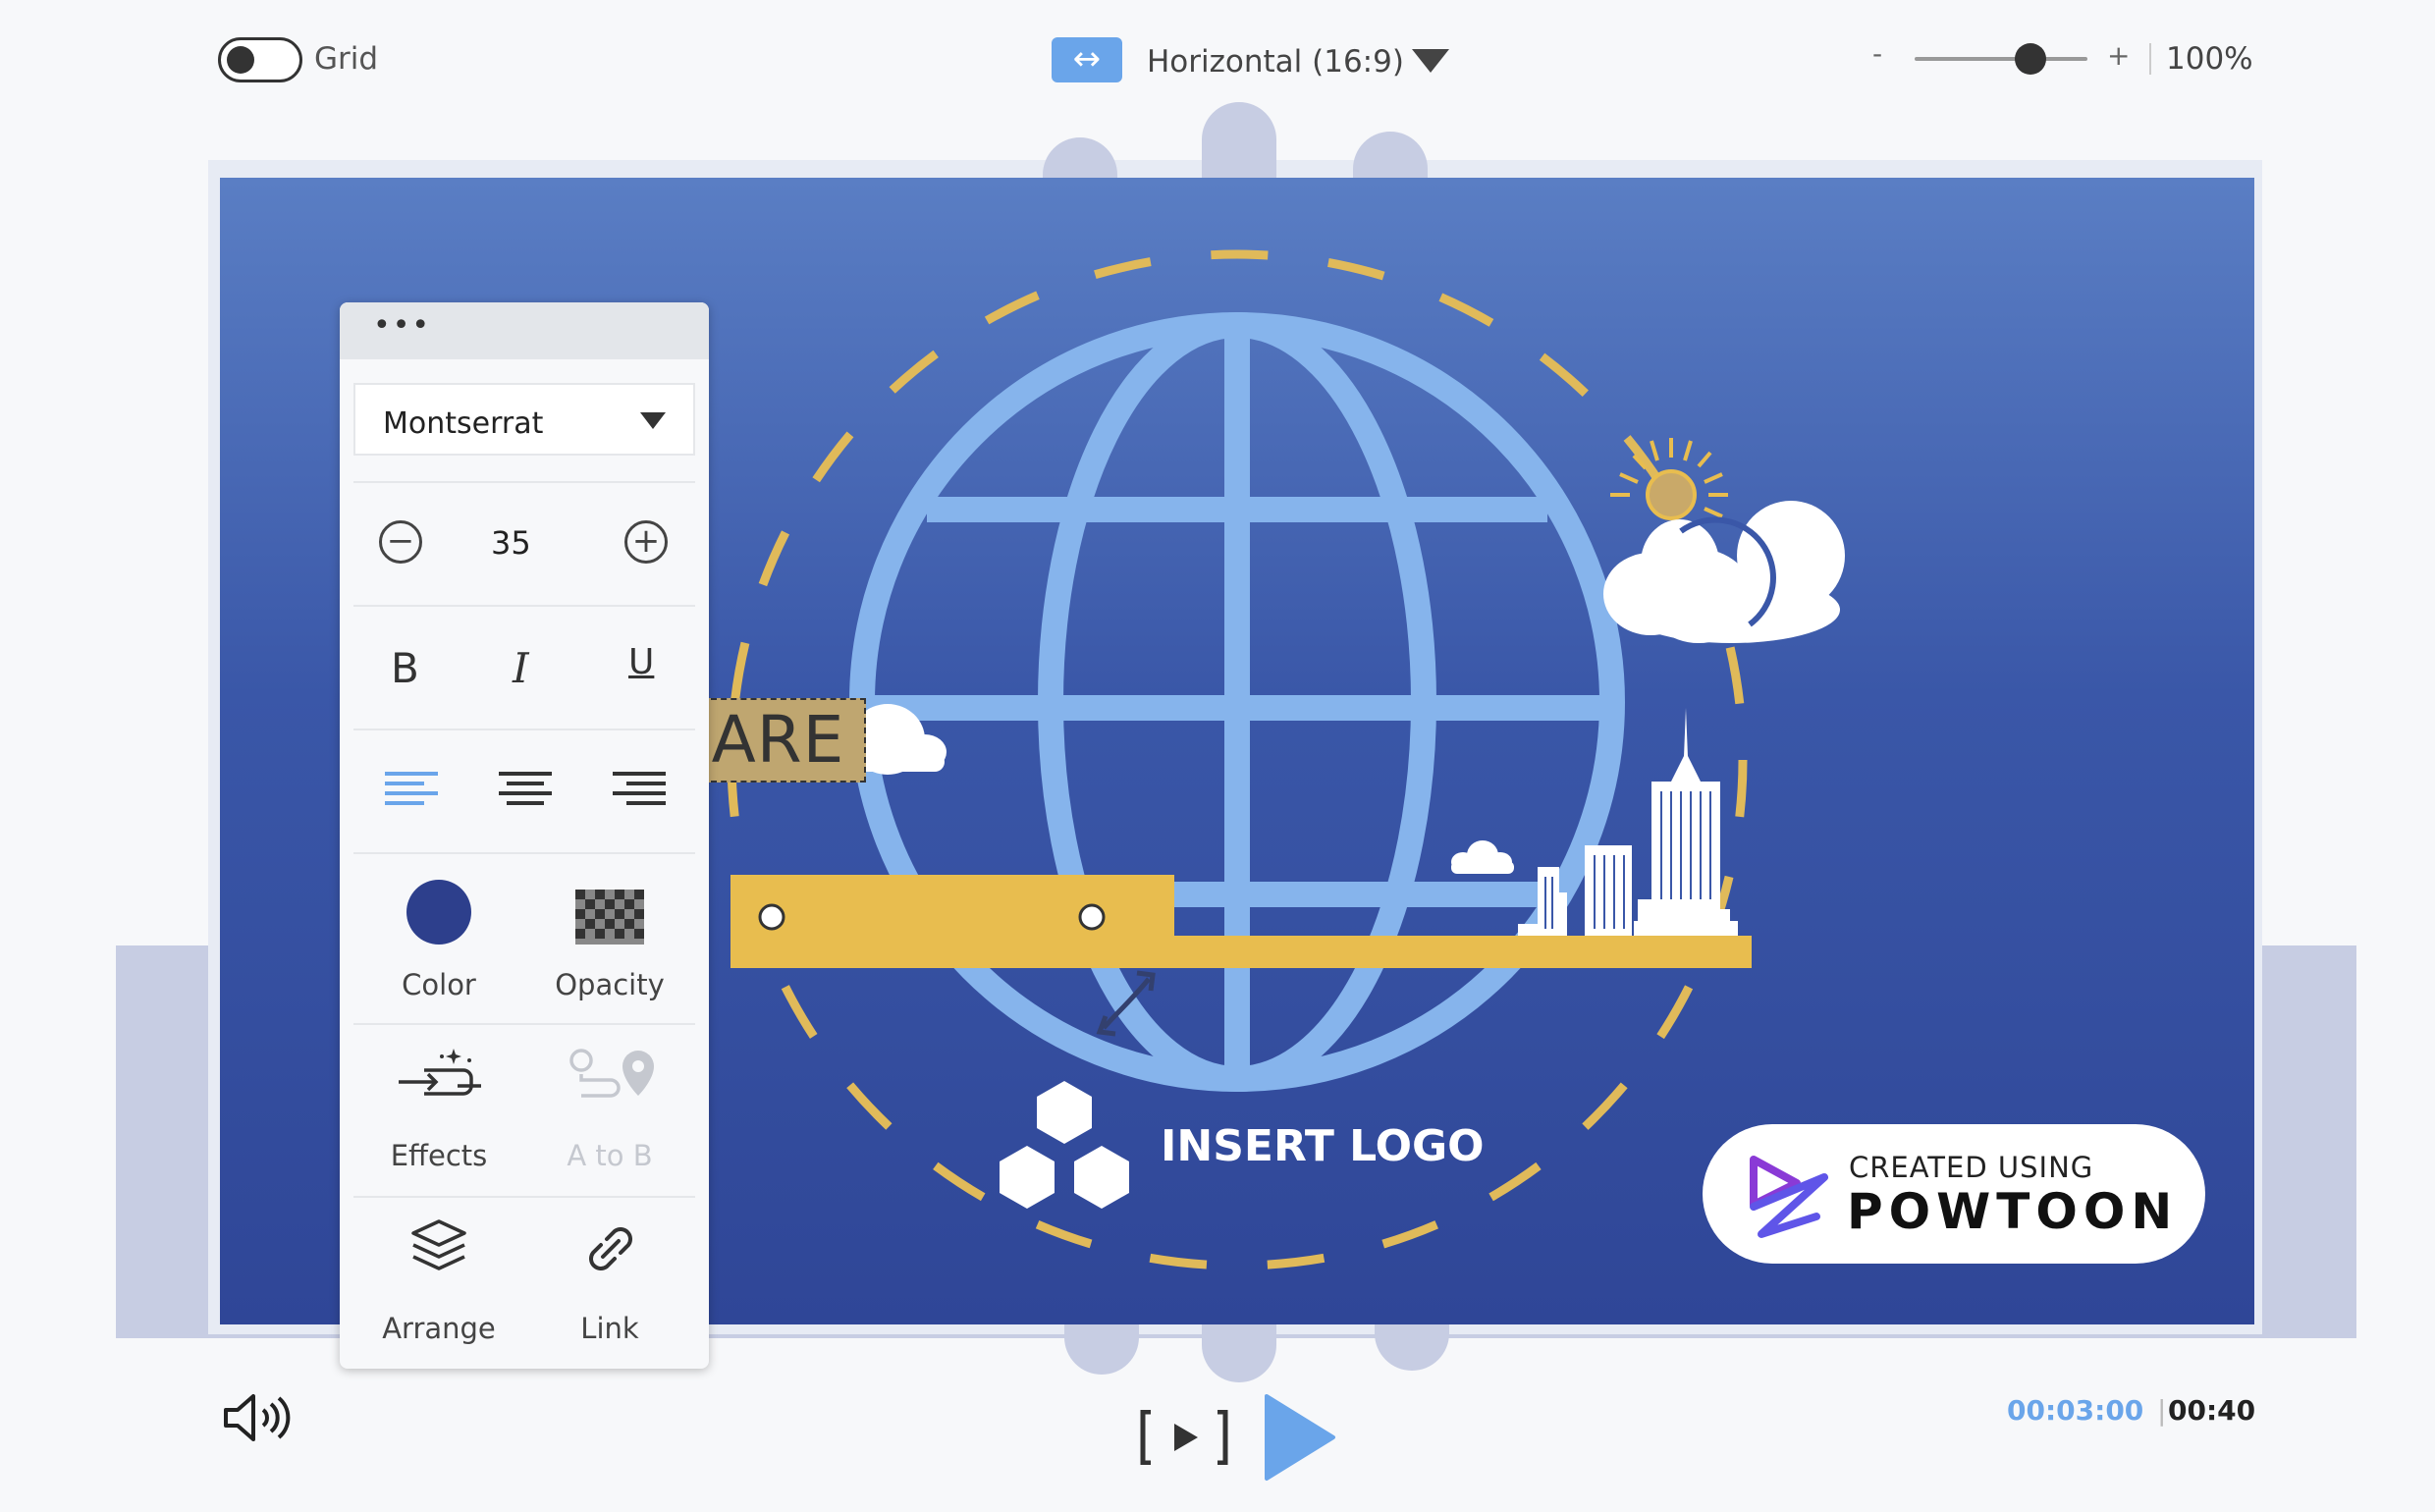 This screenshot has width=2435, height=1512. I want to click on text-align-row, so click(524, 790).